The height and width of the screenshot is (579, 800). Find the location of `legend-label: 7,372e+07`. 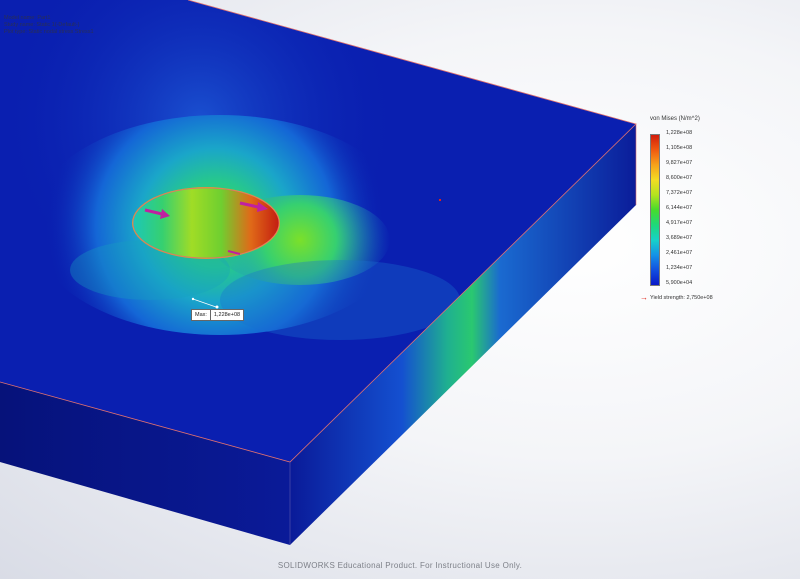

legend-label: 7,372e+07 is located at coordinates (679, 193).